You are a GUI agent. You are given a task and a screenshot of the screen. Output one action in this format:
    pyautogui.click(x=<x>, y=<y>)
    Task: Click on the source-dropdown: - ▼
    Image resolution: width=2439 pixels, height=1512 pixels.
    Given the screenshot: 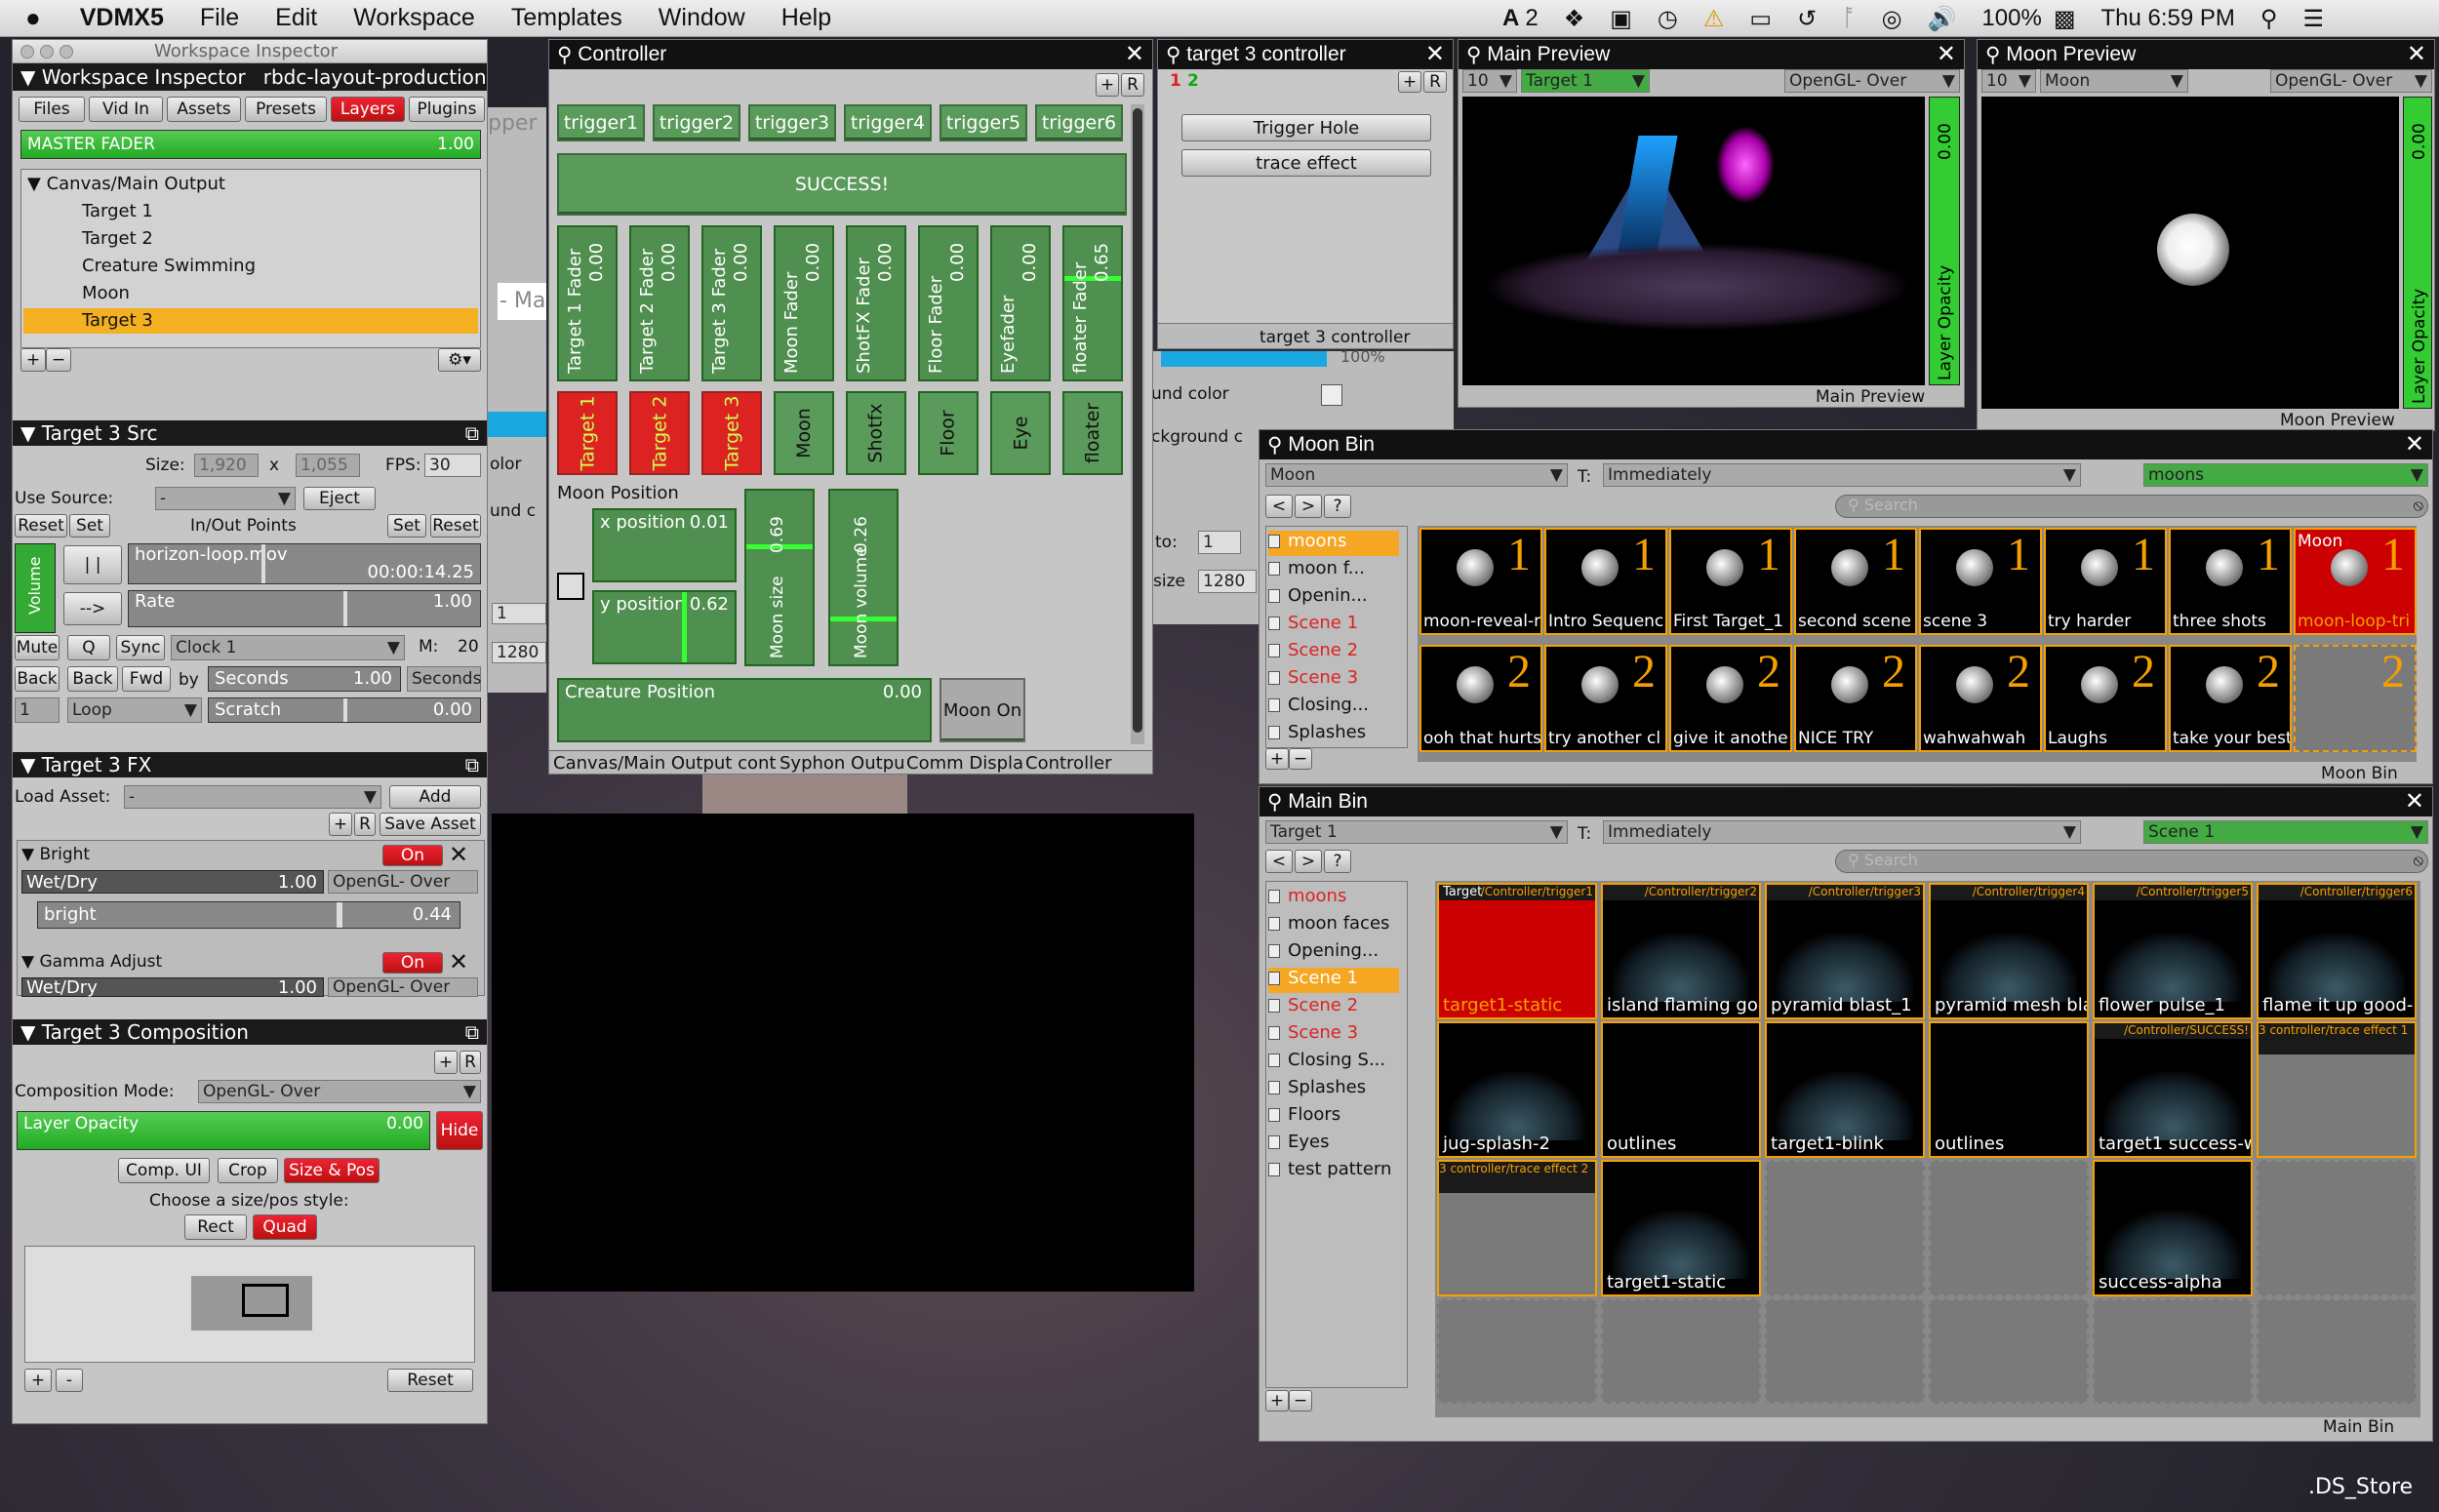 What is the action you would take?
    pyautogui.click(x=226, y=498)
    